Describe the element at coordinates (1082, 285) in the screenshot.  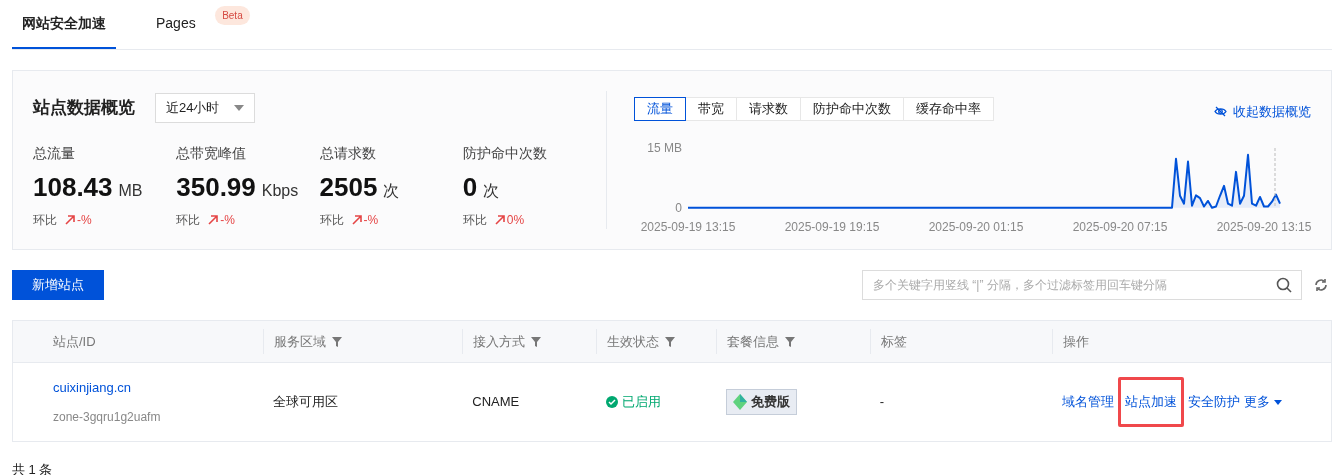
I see `search-field: 多个关键字用竖线 “|” 分隔，多个过滤标签用回车键分隔` at that location.